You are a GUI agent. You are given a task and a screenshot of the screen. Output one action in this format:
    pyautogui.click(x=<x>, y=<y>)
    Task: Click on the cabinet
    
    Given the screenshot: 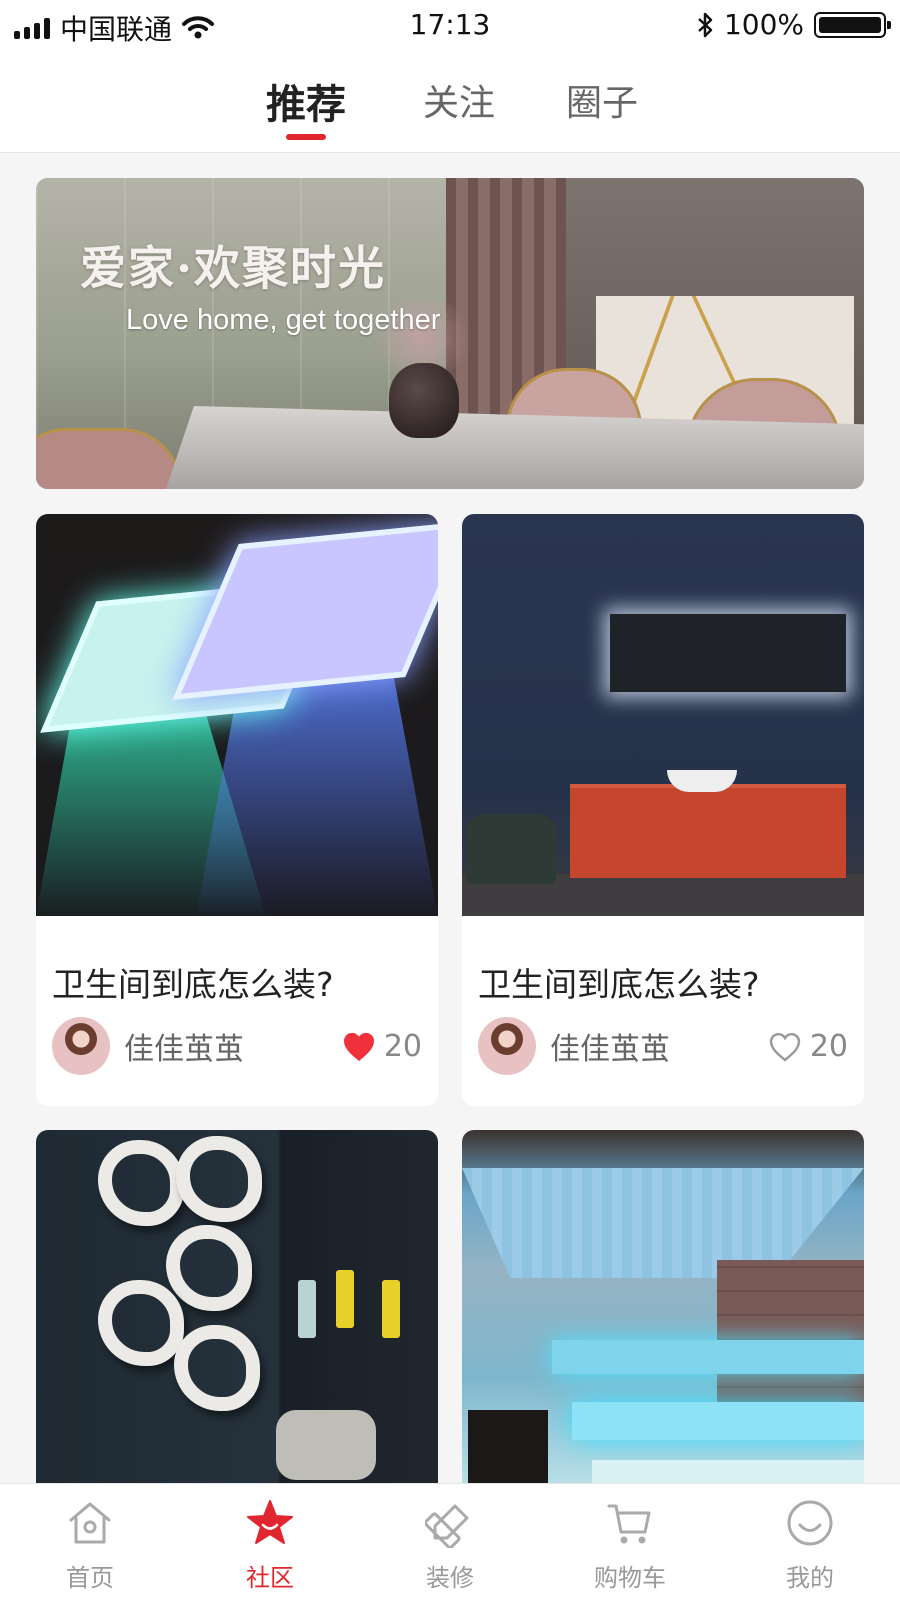 What is the action you would take?
    pyautogui.click(x=708, y=831)
    